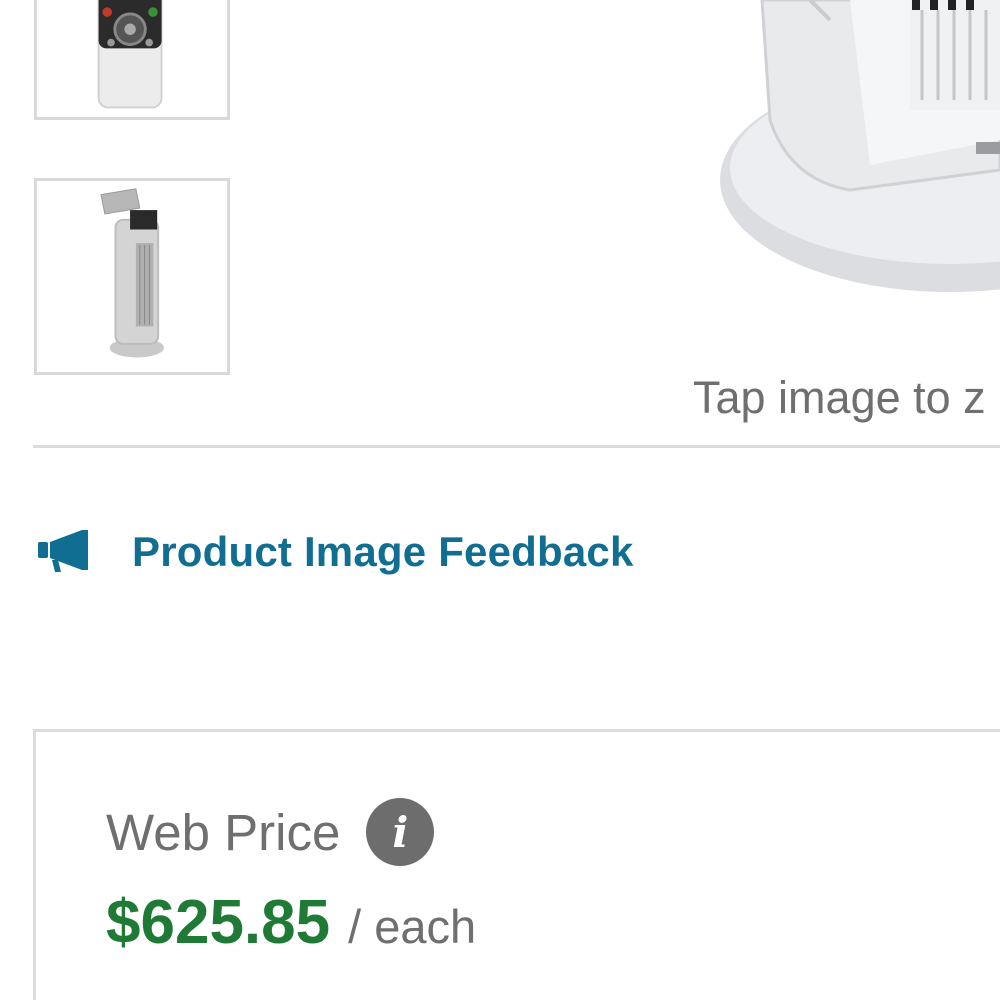 This screenshot has width=1000, height=1000. I want to click on product-image-feedback-link: Product Image Feedback, so click(335, 552).